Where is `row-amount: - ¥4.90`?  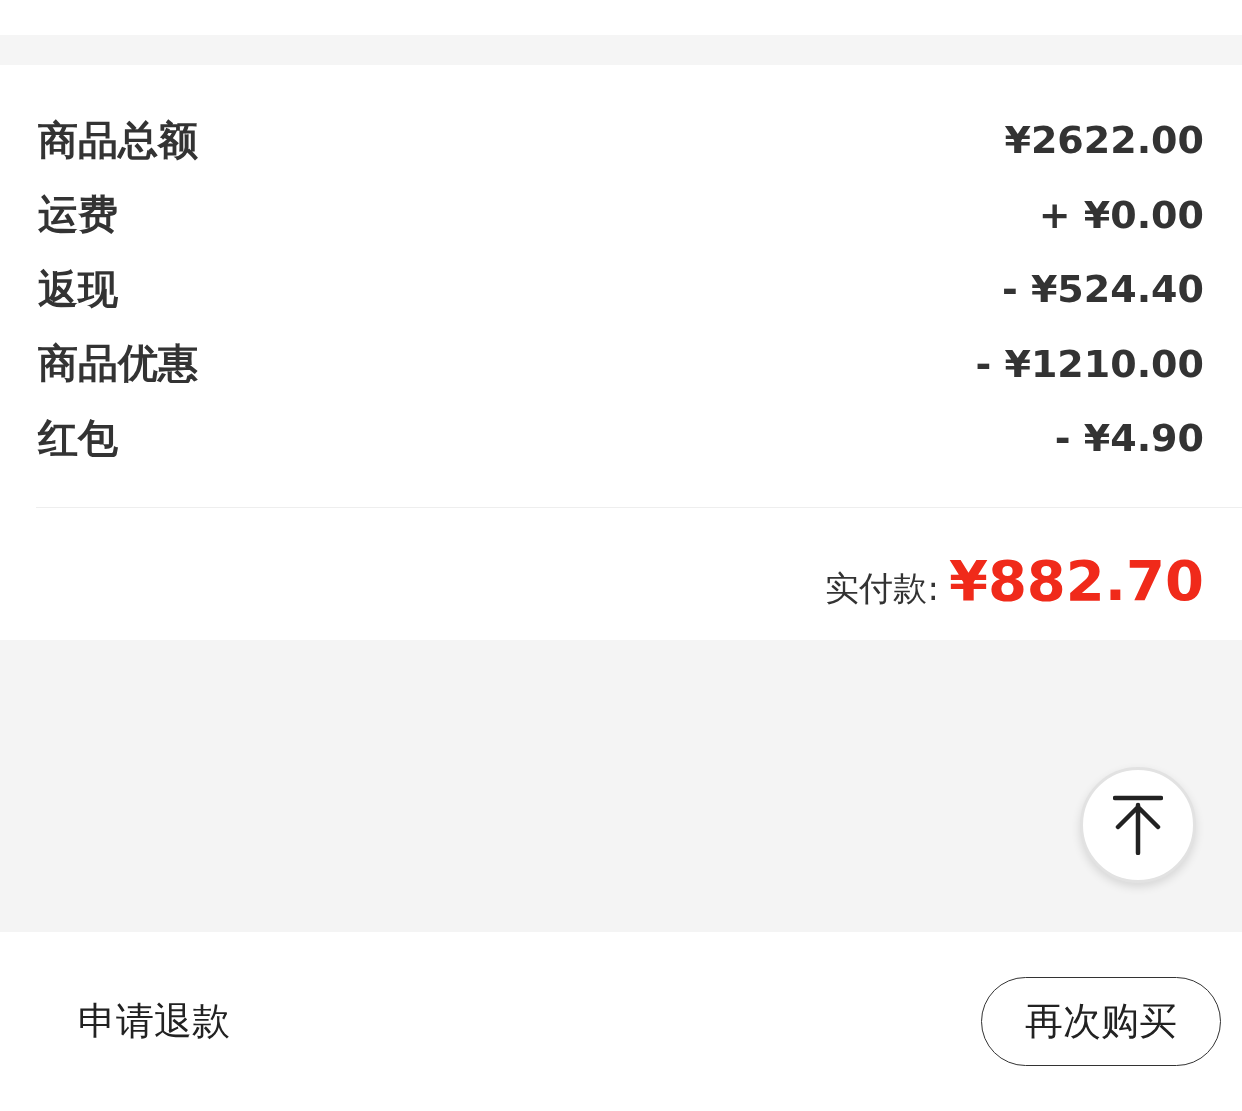
row-amount: - ¥4.90 is located at coordinates (1129, 438).